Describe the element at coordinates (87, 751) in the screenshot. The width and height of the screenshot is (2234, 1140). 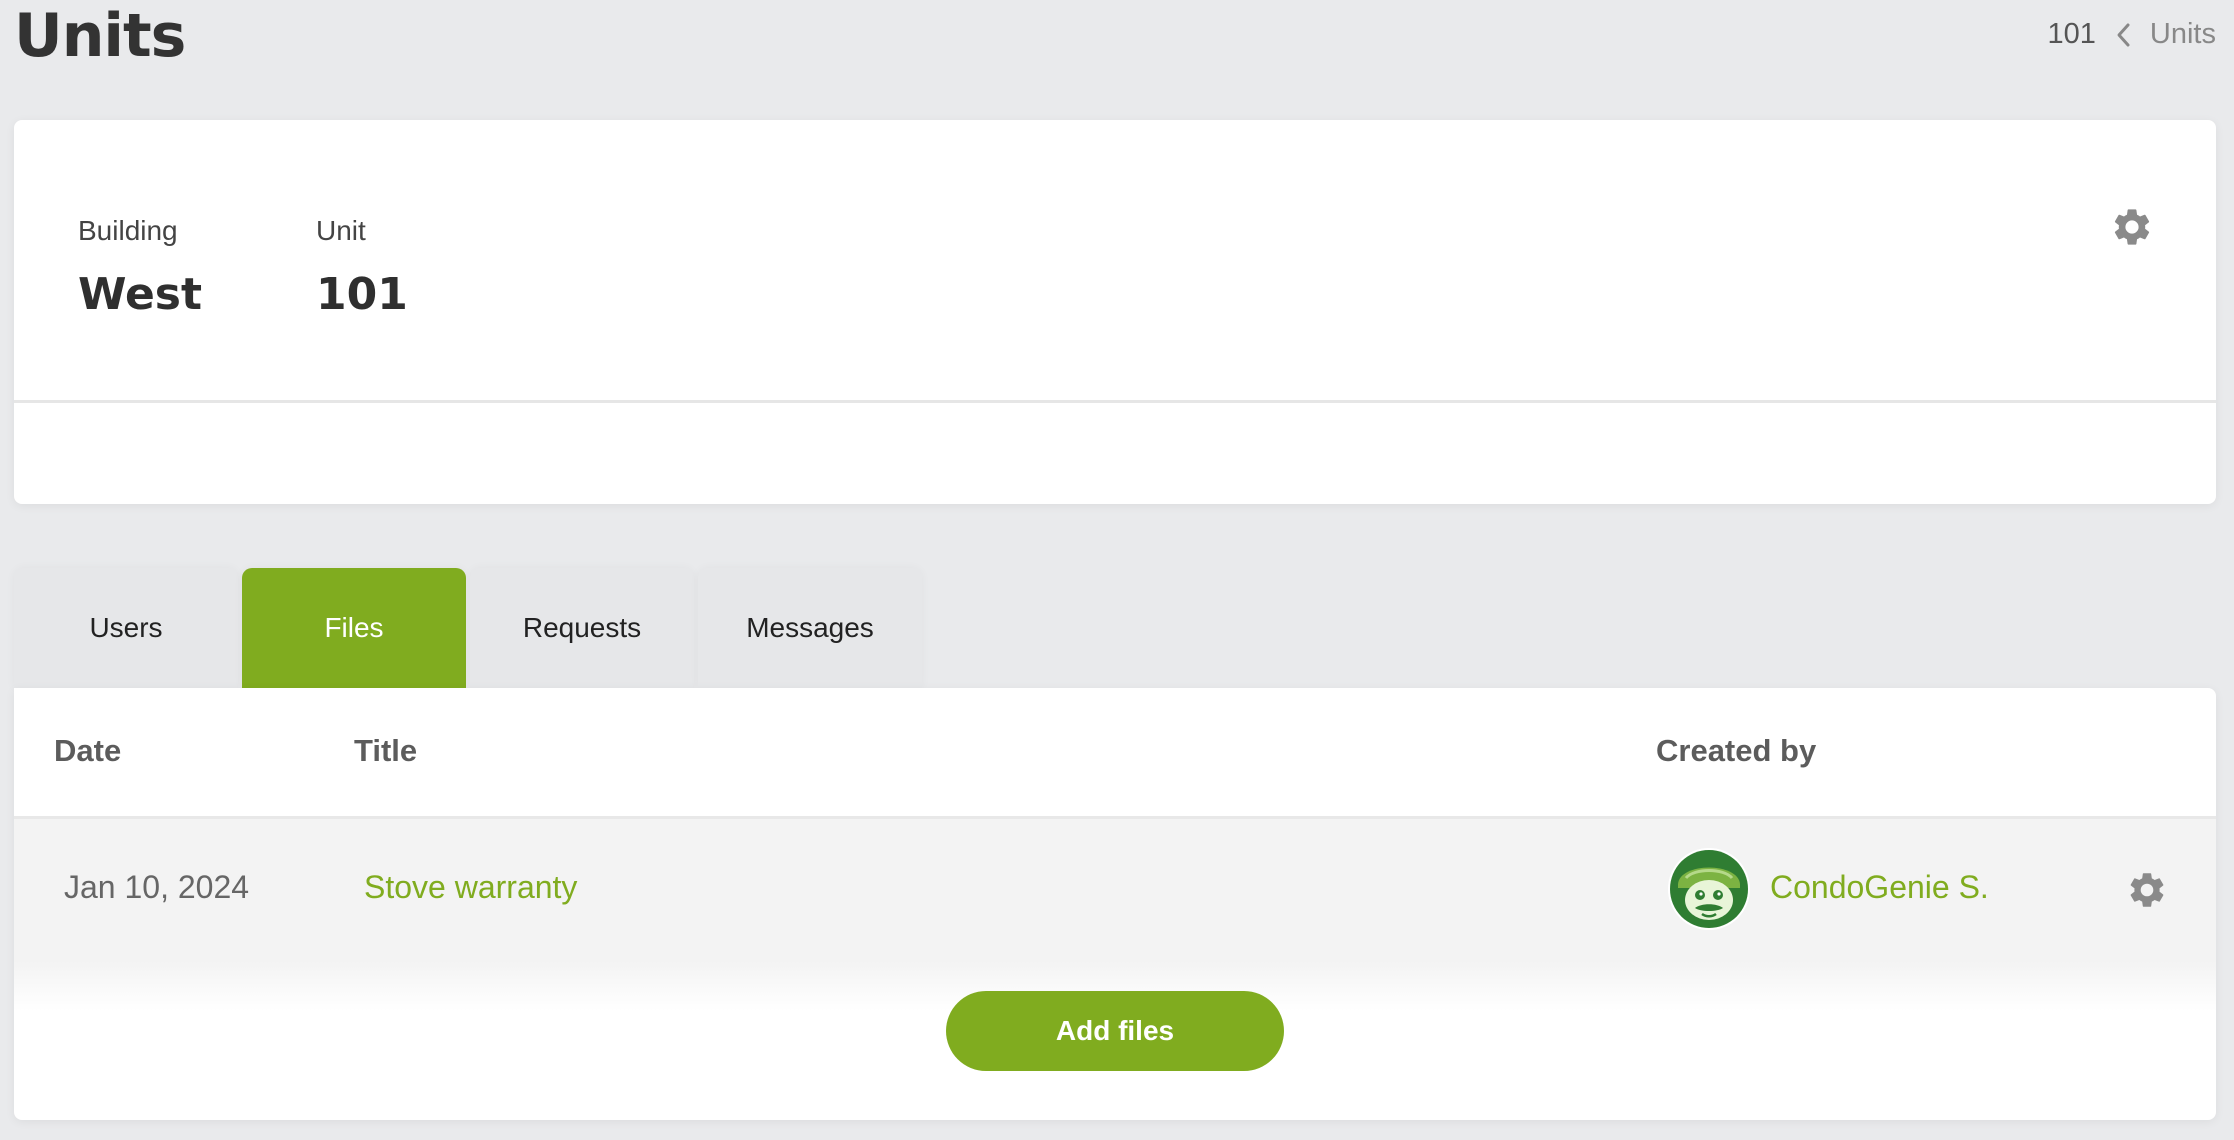
I see `column-header-date: Date` at that location.